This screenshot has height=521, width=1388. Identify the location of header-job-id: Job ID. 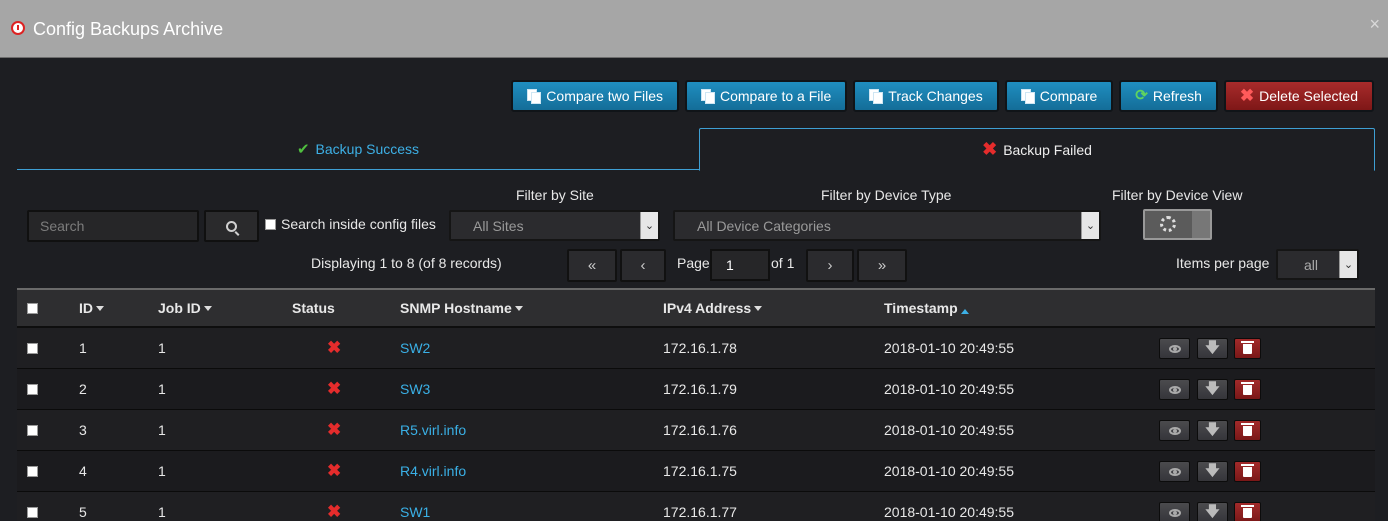
(185, 308).